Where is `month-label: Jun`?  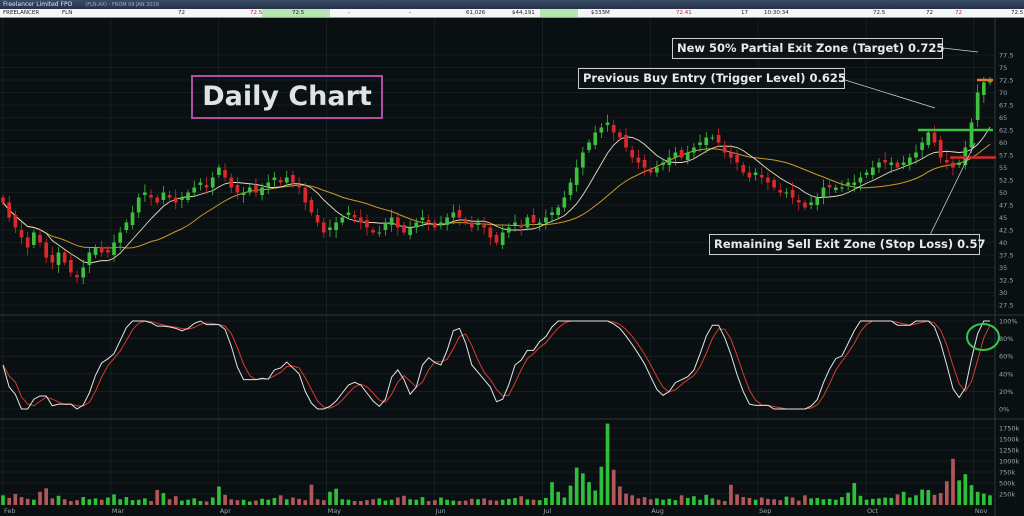 month-label: Jun is located at coordinates (439, 511).